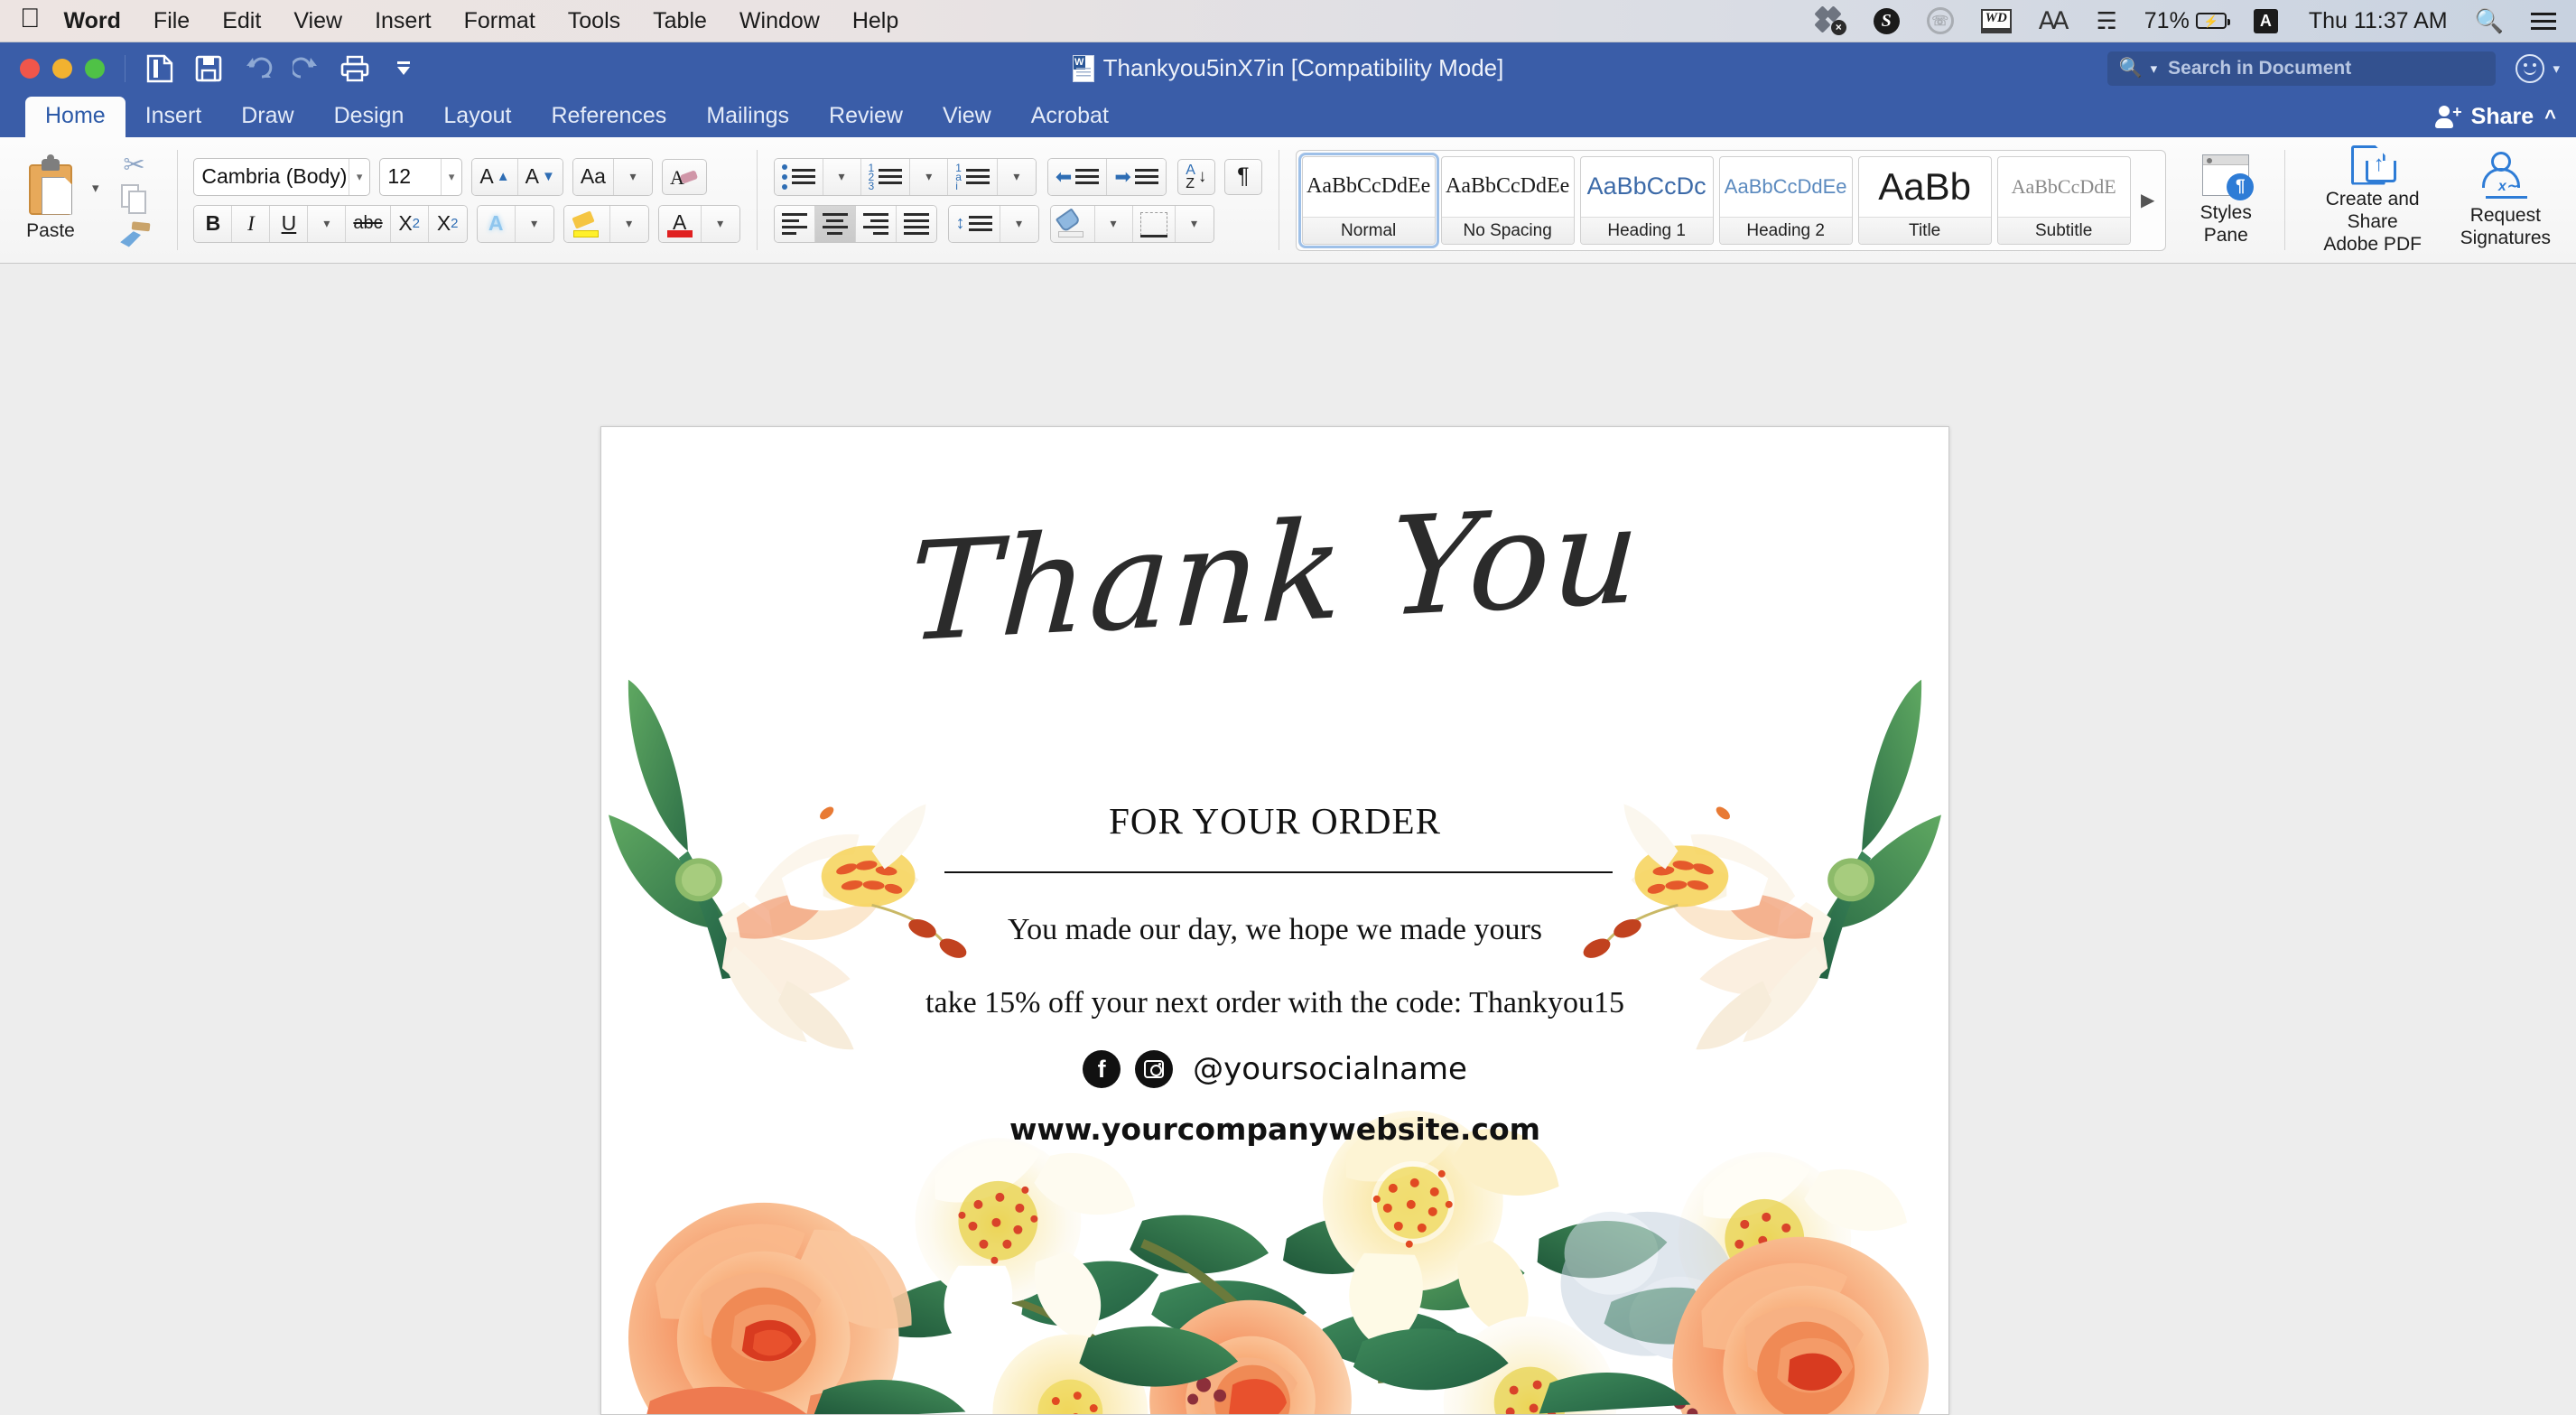 The width and height of the screenshot is (2576, 1415). What do you see at coordinates (2148, 200) in the screenshot?
I see `gallery-next-icon: ▶` at bounding box center [2148, 200].